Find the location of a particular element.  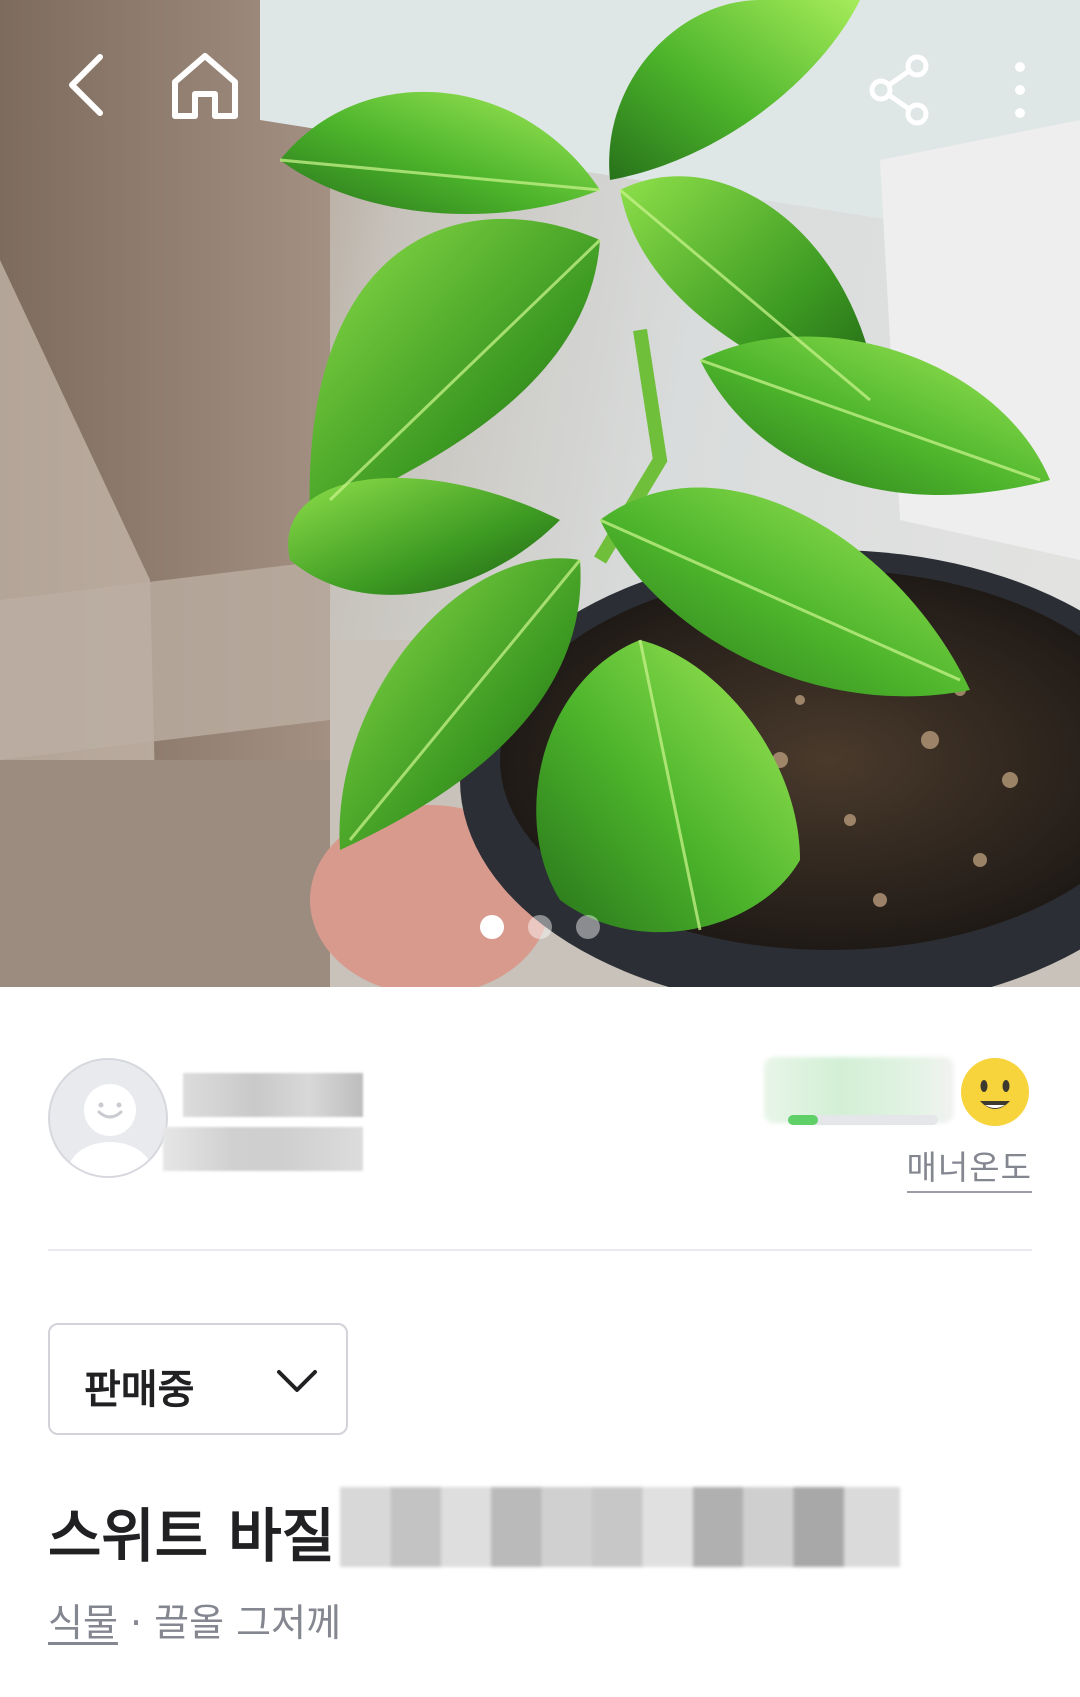

post-title-redacted is located at coordinates (620, 1527).